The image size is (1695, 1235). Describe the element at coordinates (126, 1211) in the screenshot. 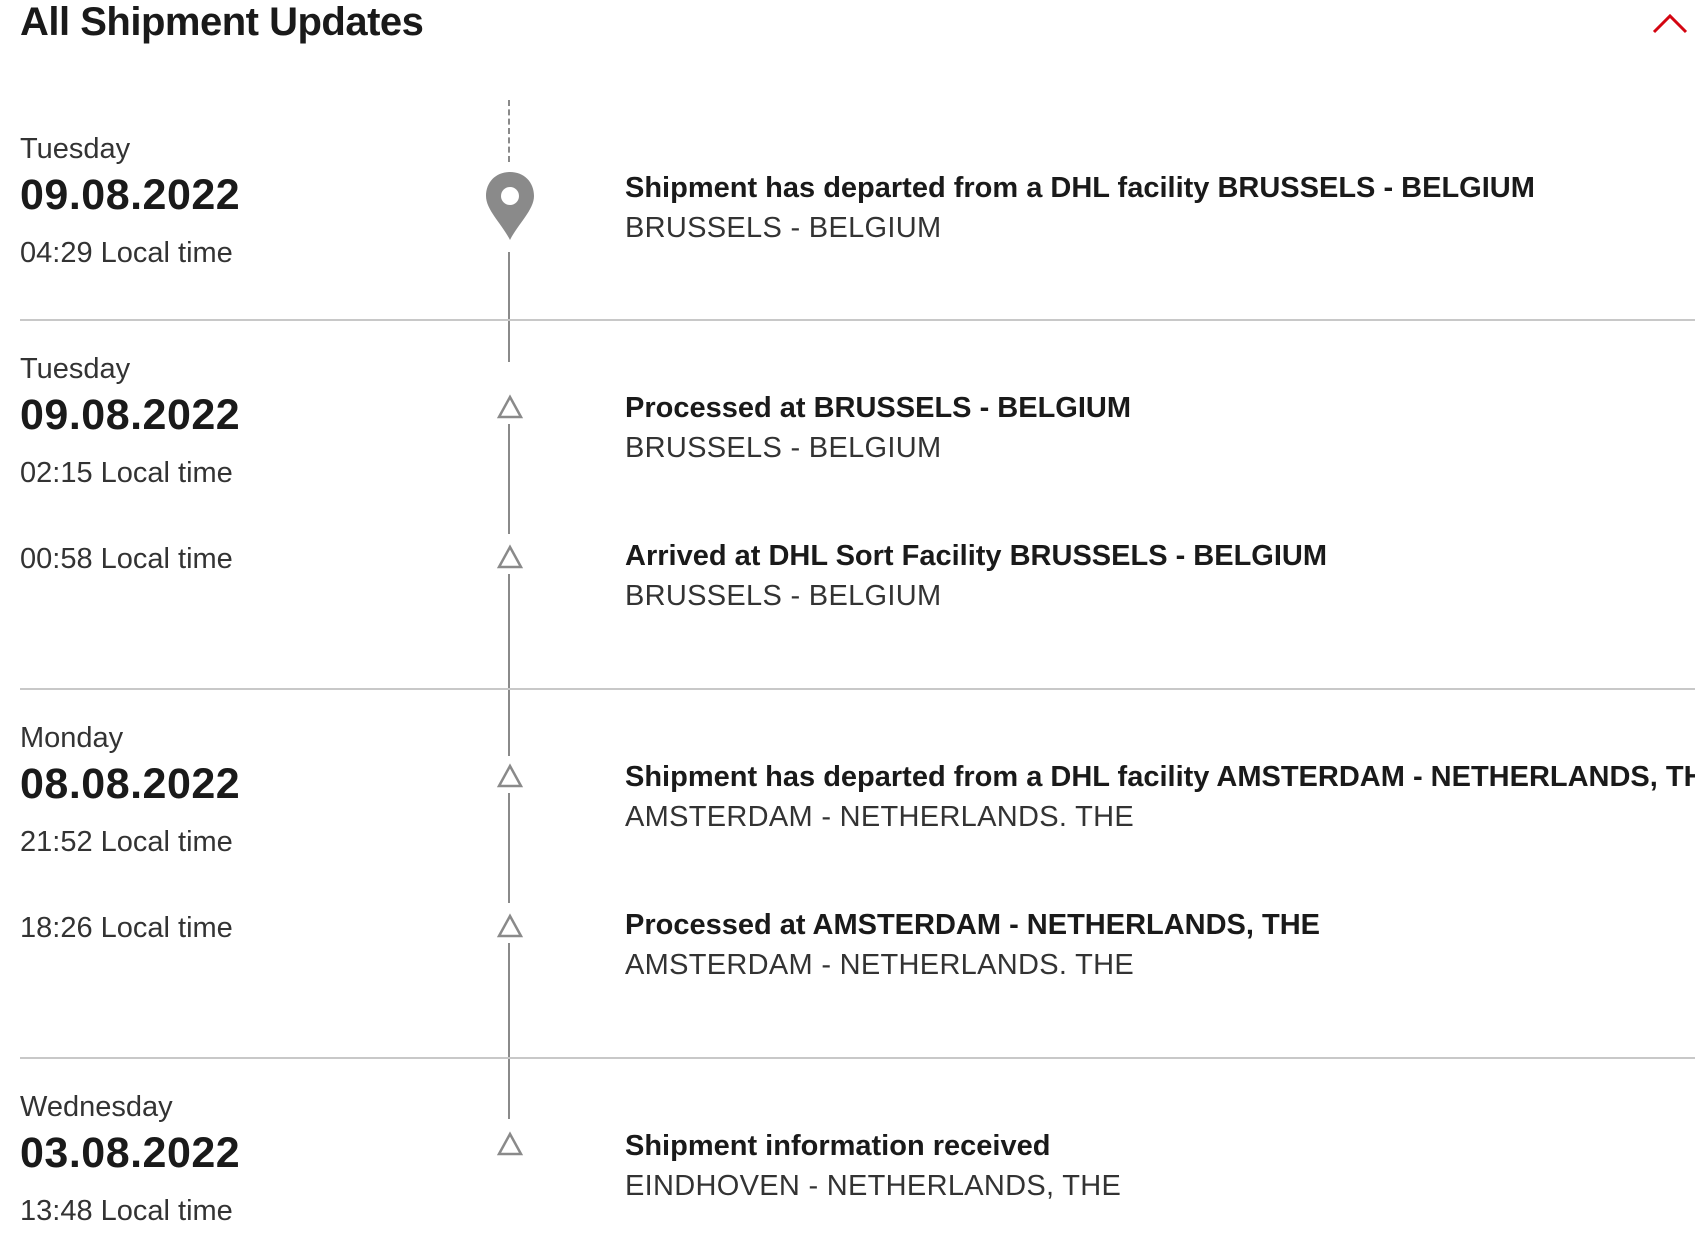

I see `event-time: 13:48 Local time` at that location.